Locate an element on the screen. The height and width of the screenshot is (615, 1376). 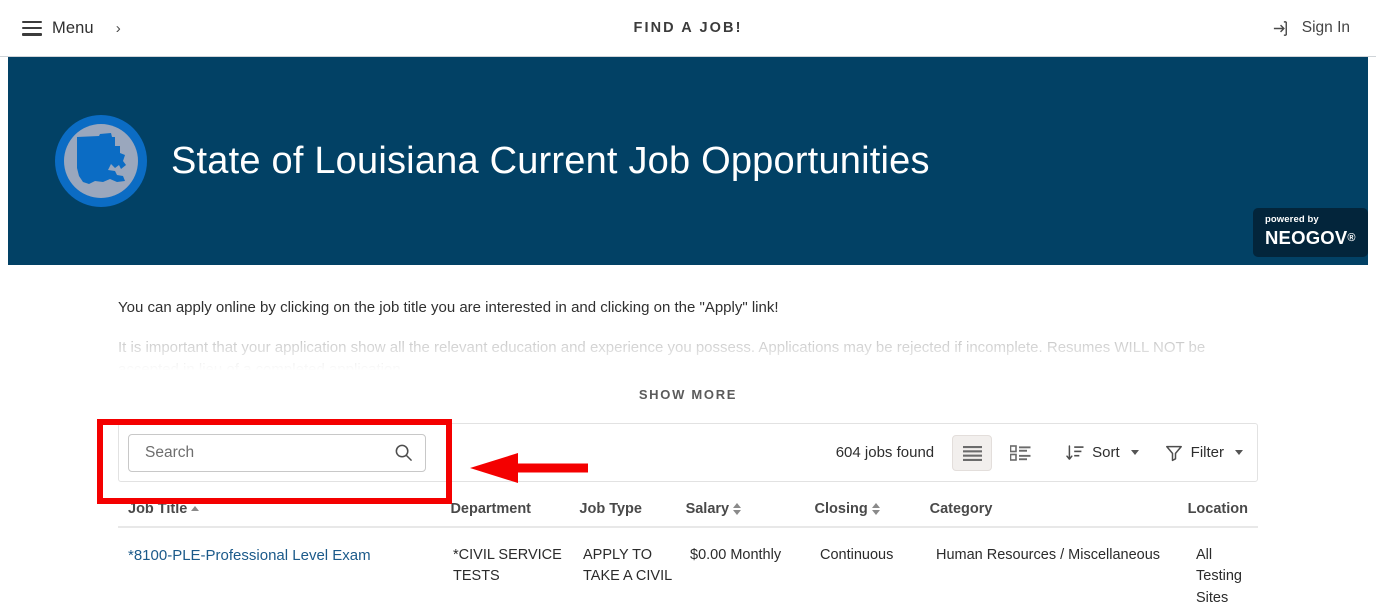
cell-salary: $0.00 Monthly is located at coordinates (736, 555).